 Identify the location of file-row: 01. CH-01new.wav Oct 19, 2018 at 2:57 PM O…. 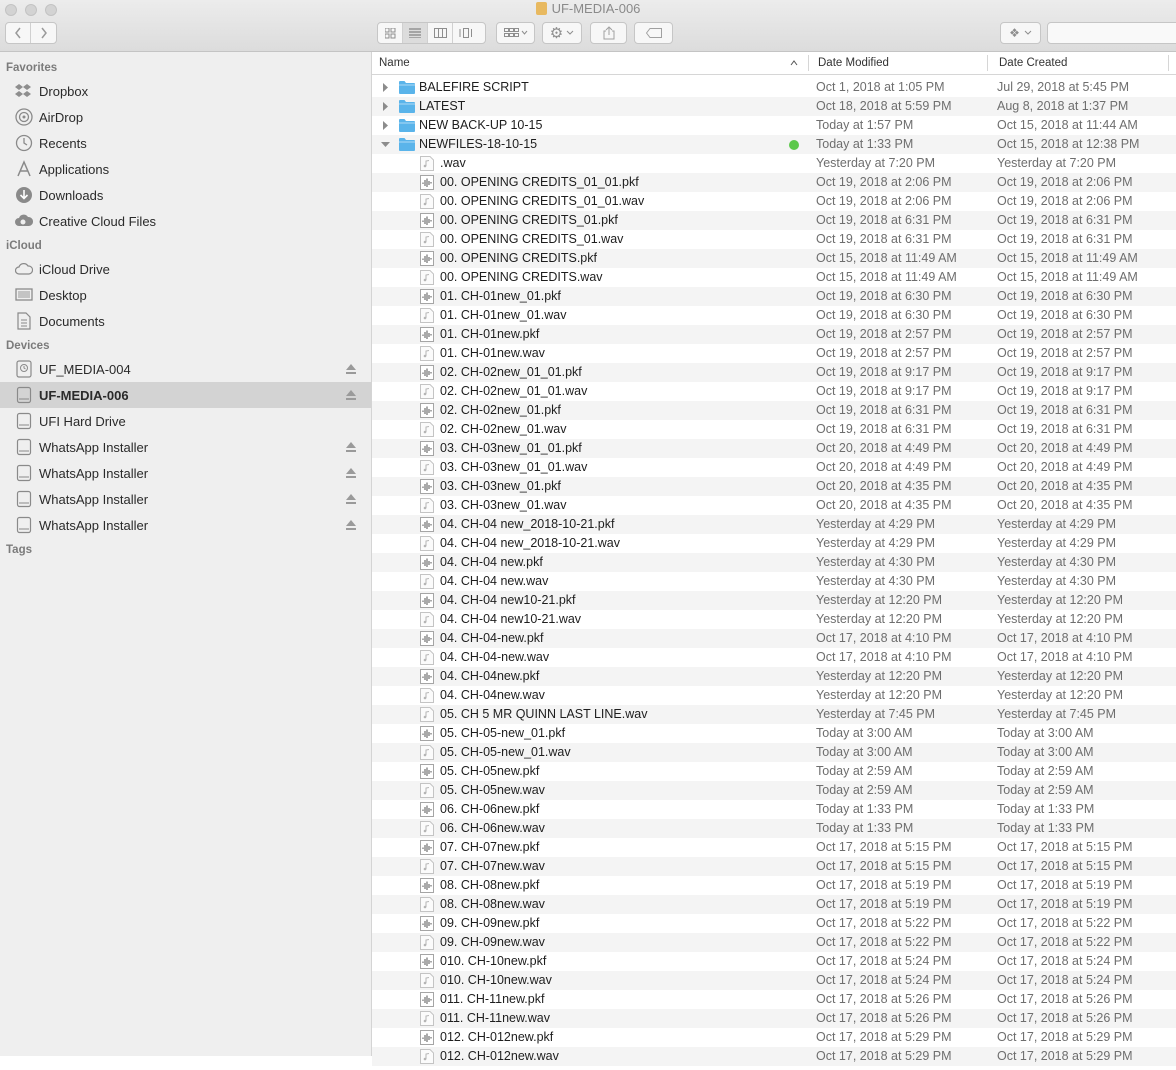
(774, 353).